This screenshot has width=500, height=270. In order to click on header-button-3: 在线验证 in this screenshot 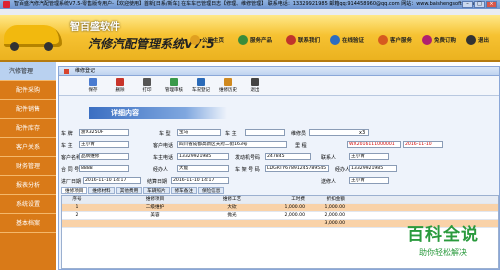, I will do `click(347, 40)`.